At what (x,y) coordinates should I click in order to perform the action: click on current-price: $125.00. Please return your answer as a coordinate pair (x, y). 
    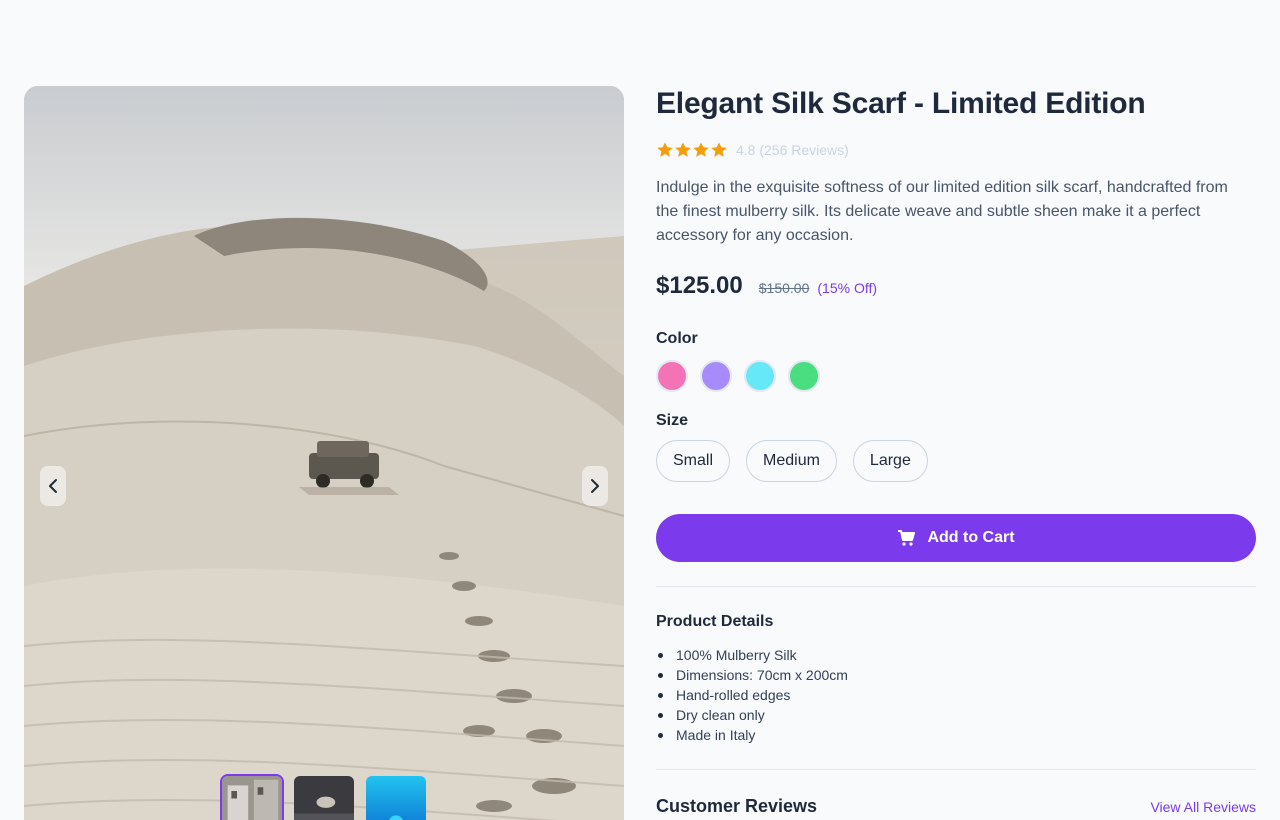
    Looking at the image, I should click on (699, 285).